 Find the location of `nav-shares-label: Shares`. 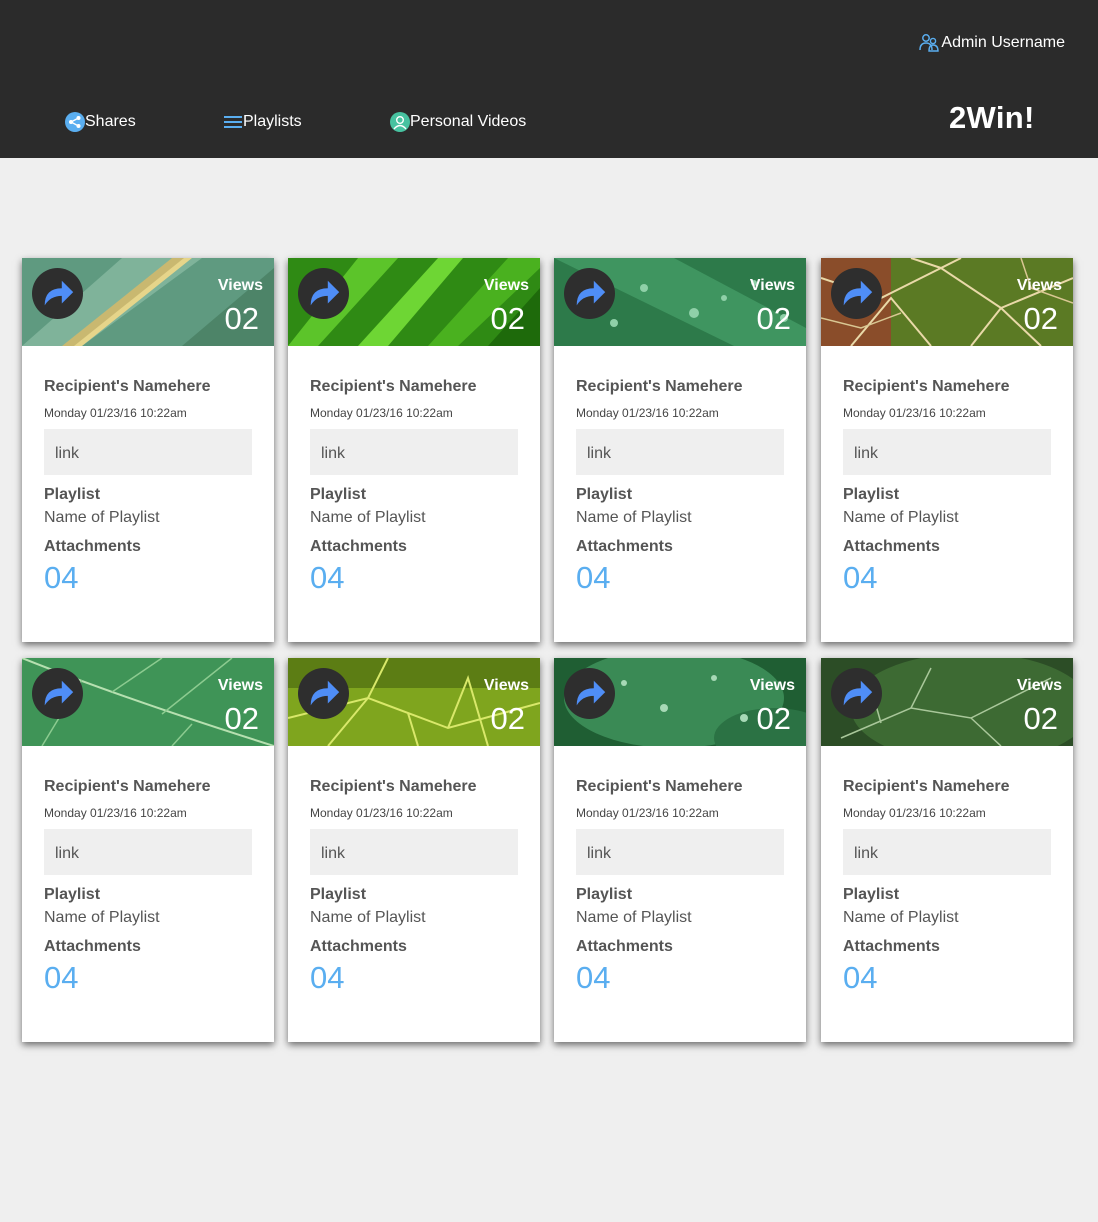

nav-shares-label: Shares is located at coordinates (110, 121).